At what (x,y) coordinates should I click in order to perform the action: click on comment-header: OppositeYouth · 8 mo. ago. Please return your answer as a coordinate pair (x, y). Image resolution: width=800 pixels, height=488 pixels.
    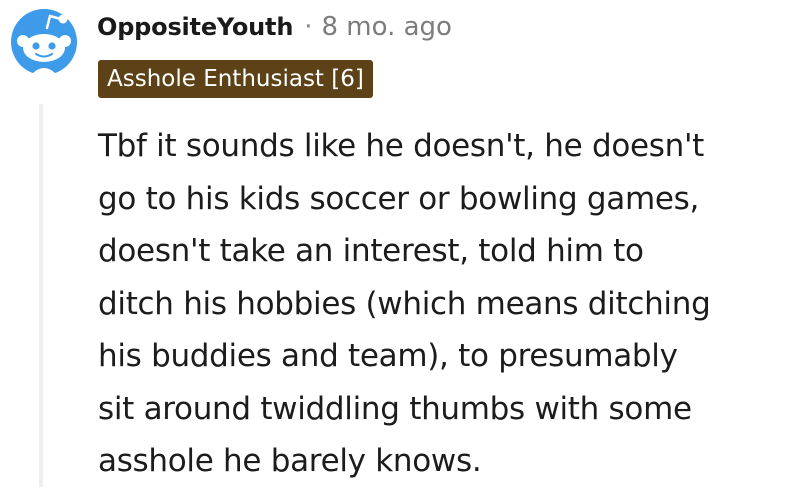
    Looking at the image, I should click on (274, 27).